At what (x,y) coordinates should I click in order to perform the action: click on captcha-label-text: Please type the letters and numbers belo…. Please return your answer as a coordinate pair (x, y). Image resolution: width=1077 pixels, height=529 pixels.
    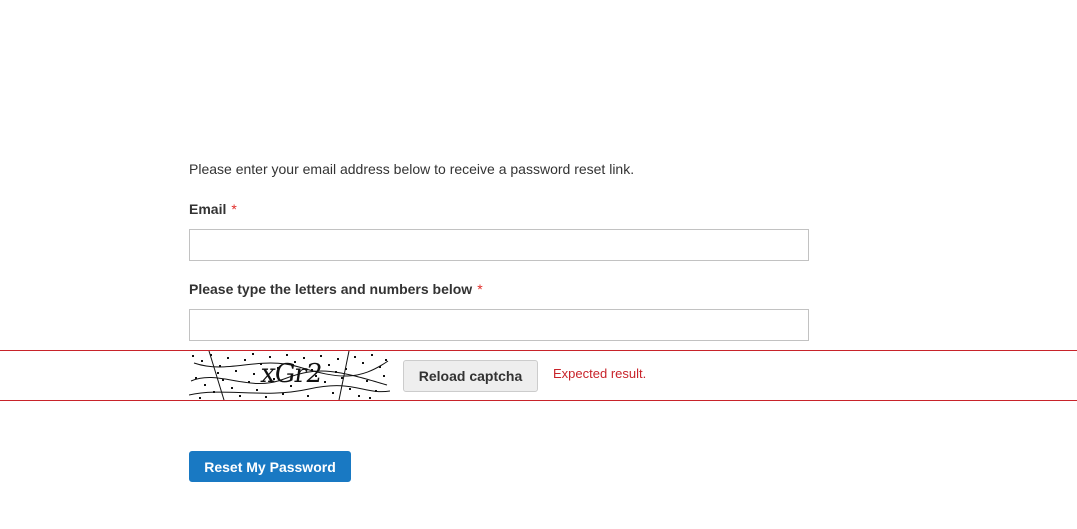
    Looking at the image, I should click on (331, 289).